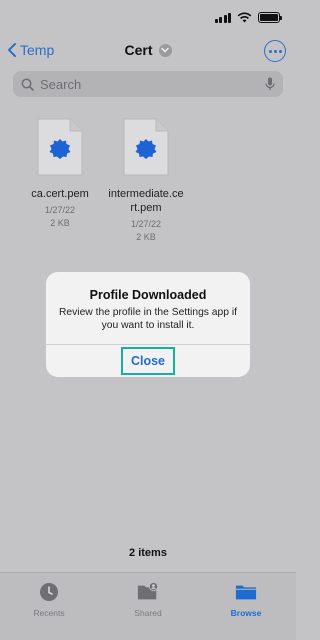 The image size is (320, 640). I want to click on title-menu: Cert, so click(148, 50).